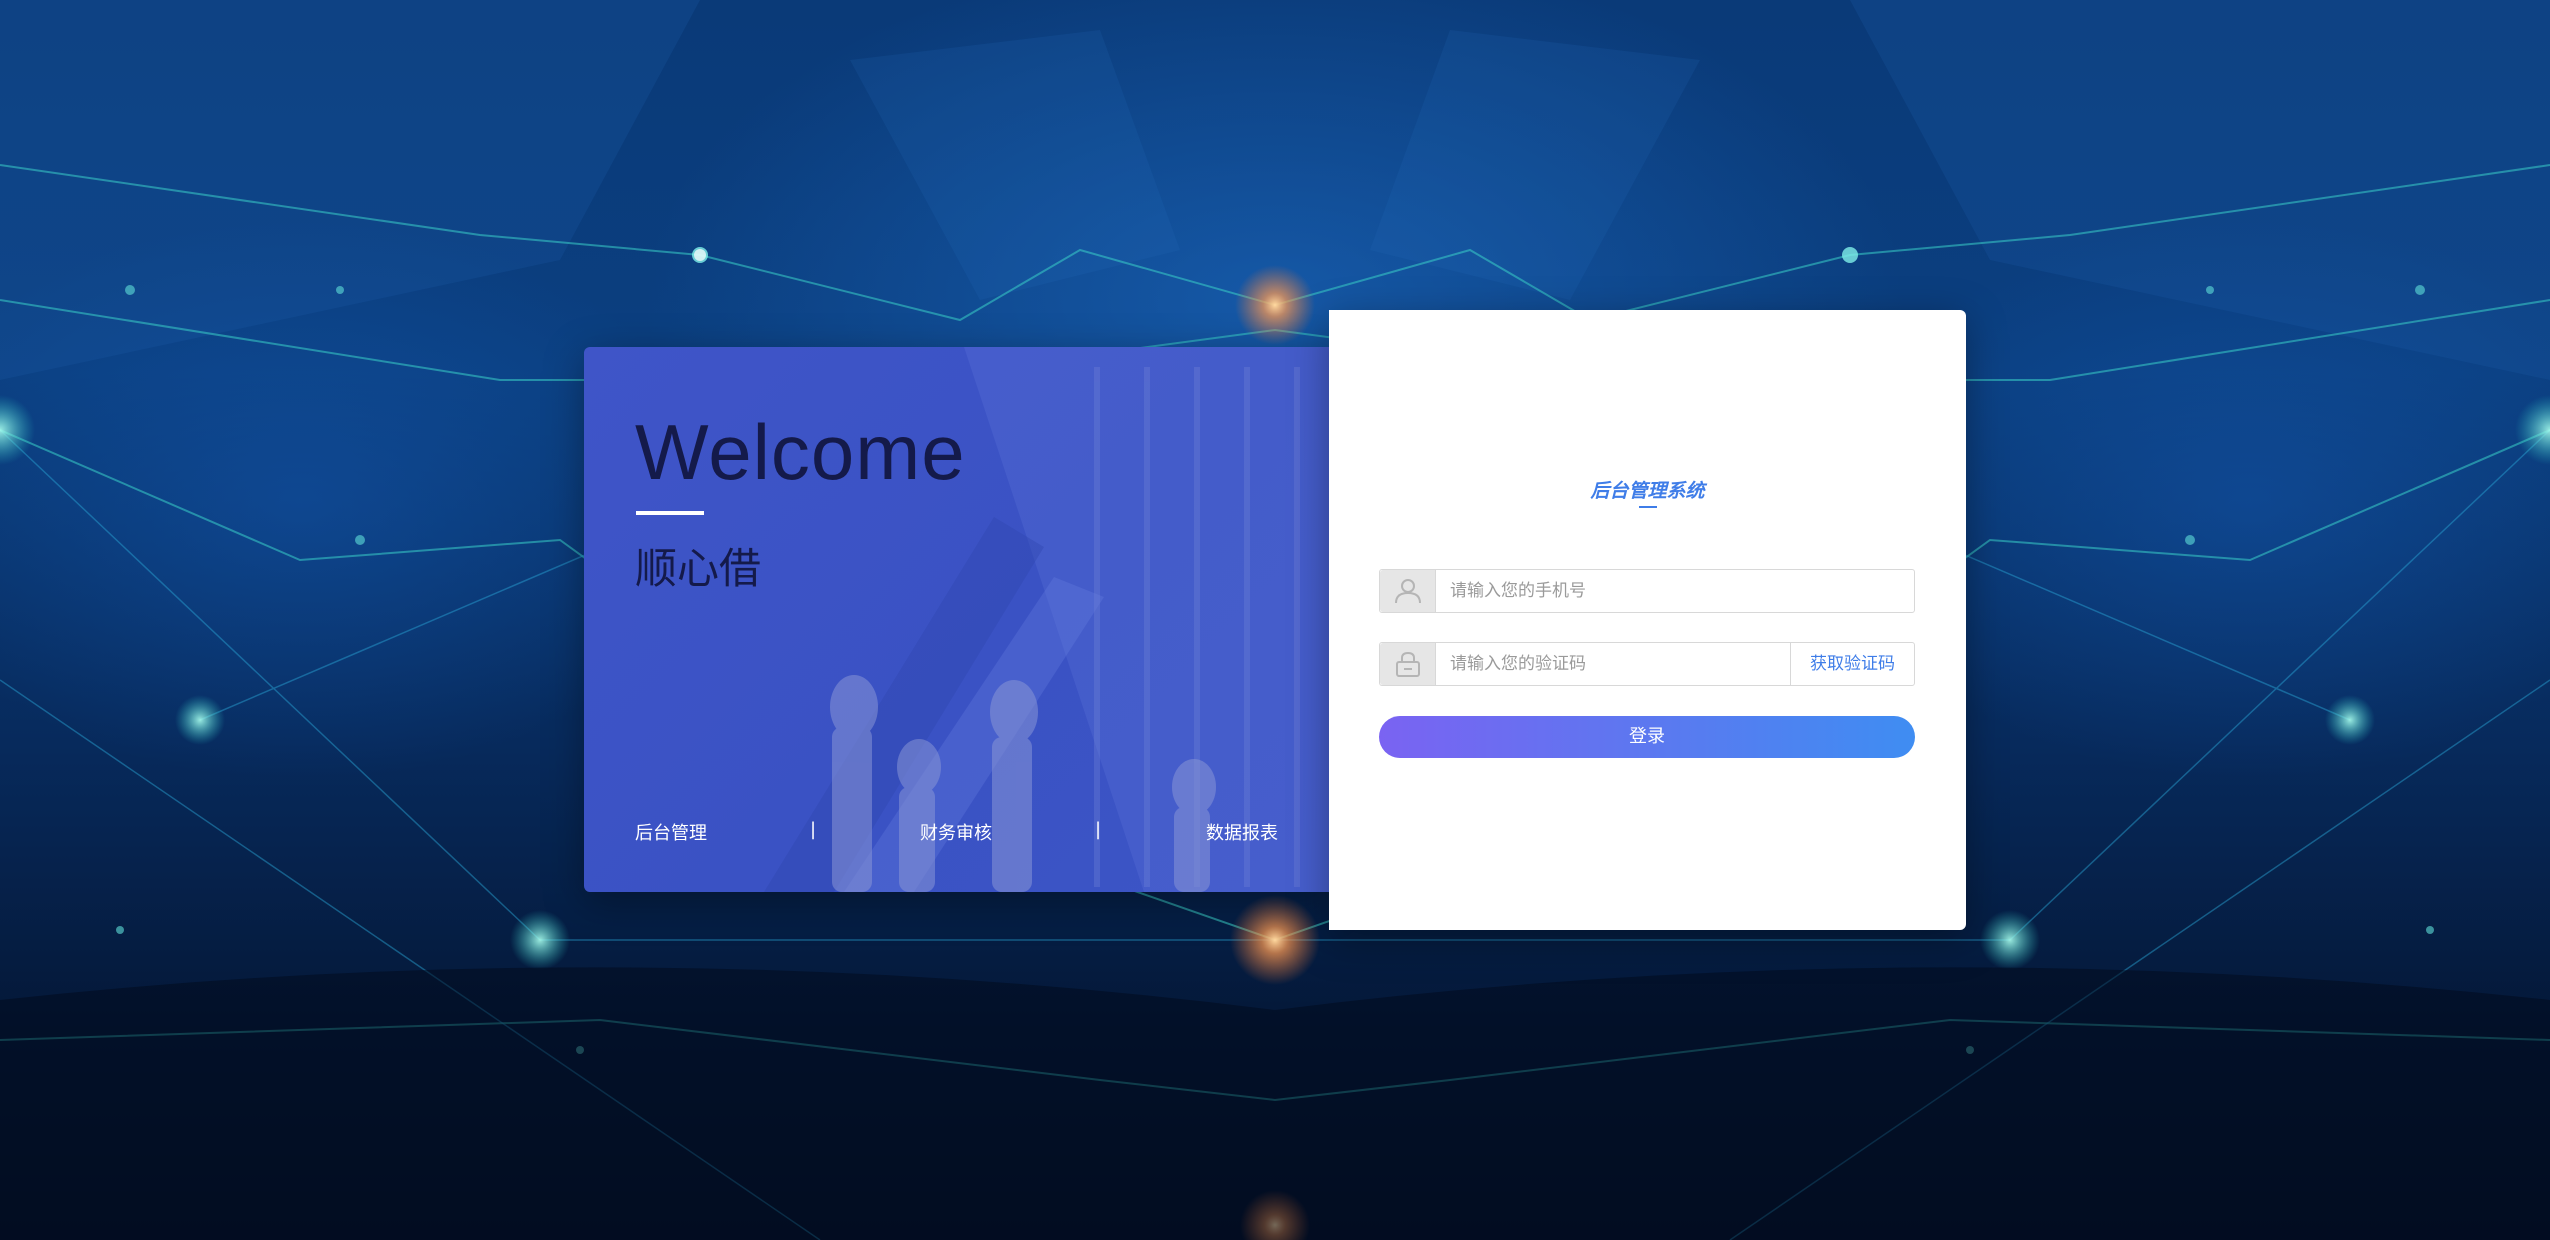  I want to click on system-title-underline, so click(1648, 507).